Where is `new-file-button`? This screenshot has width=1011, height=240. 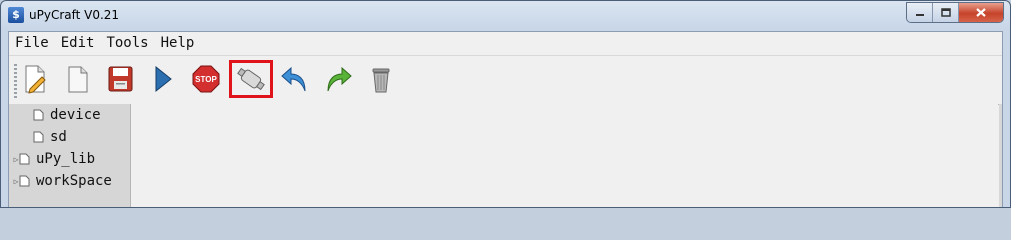 new-file-button is located at coordinates (35, 79).